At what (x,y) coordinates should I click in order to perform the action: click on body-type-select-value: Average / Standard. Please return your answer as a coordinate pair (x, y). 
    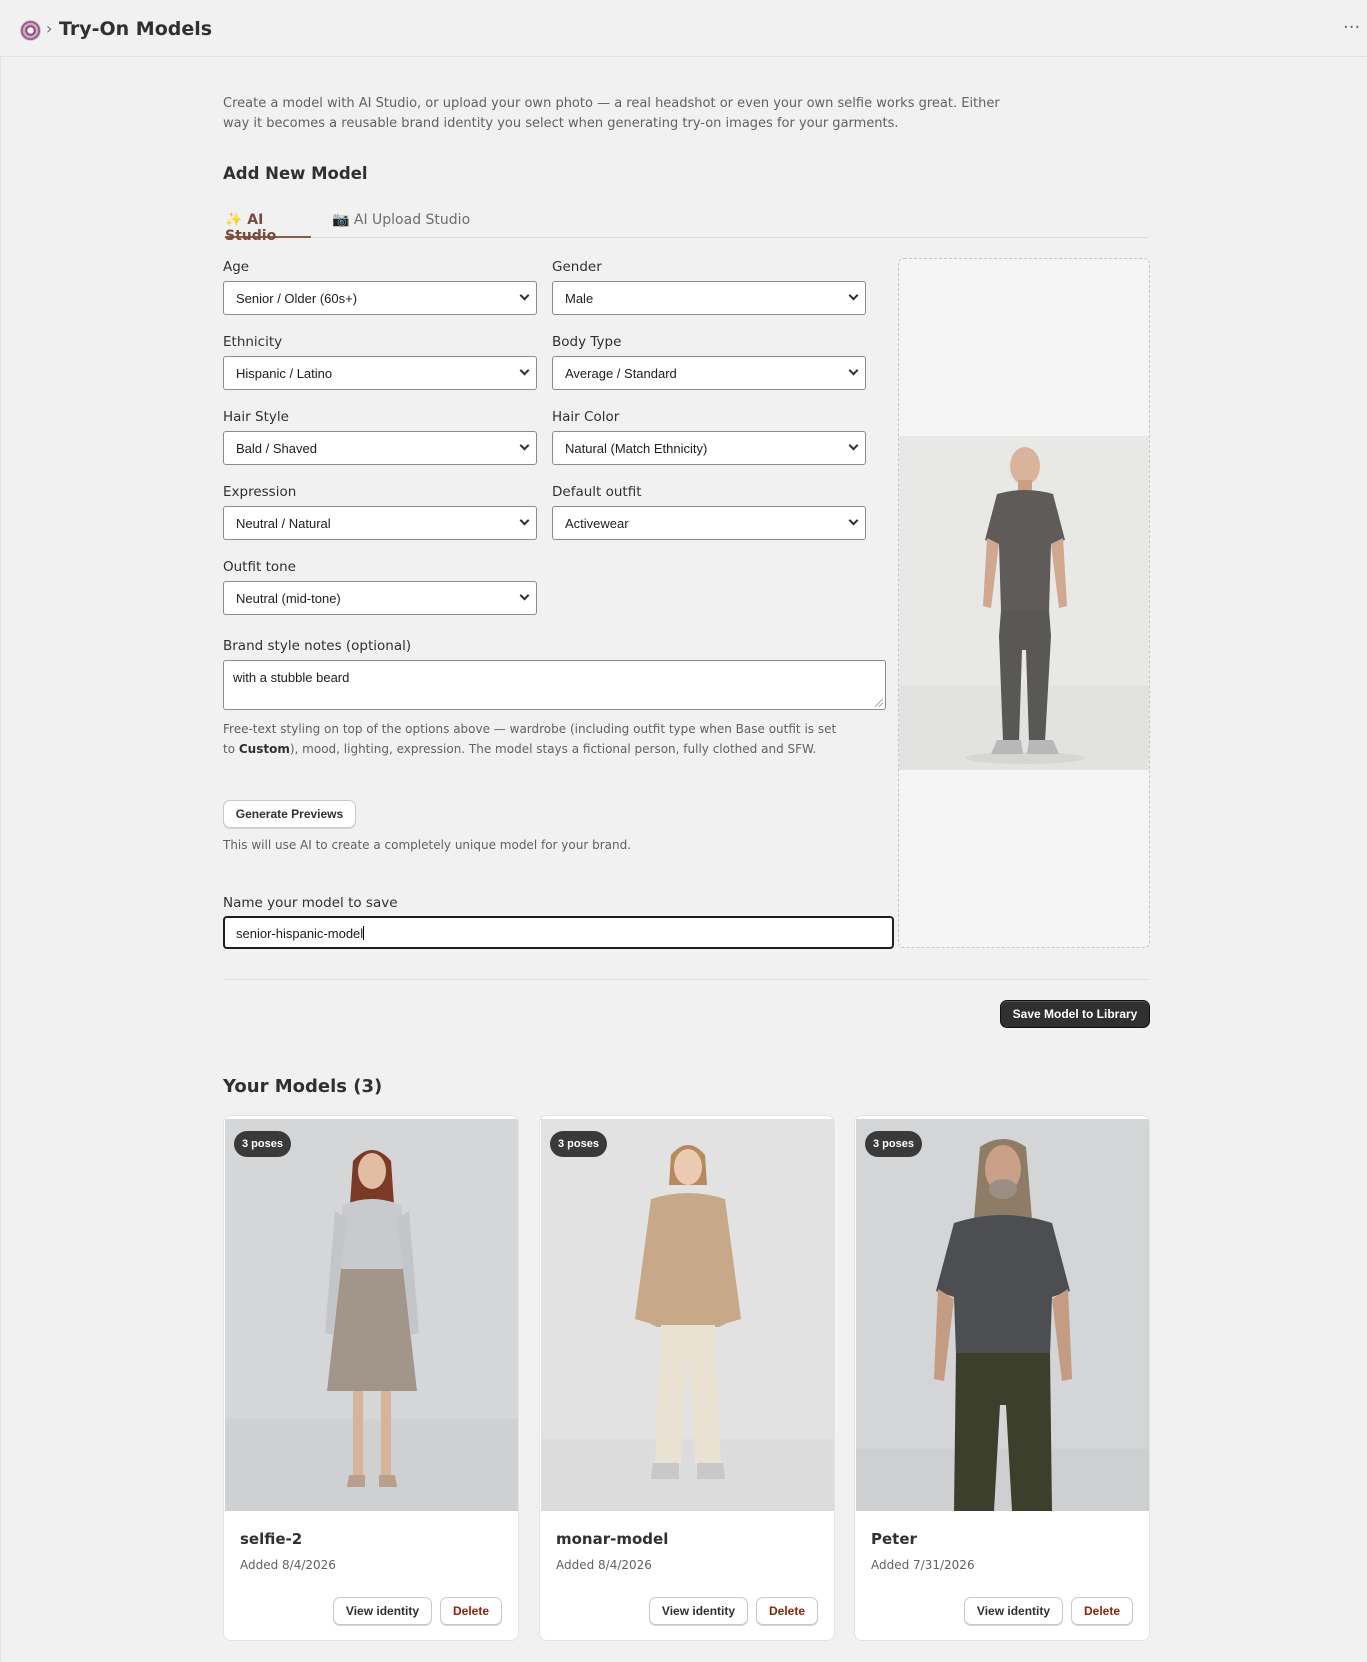
    Looking at the image, I should click on (621, 373).